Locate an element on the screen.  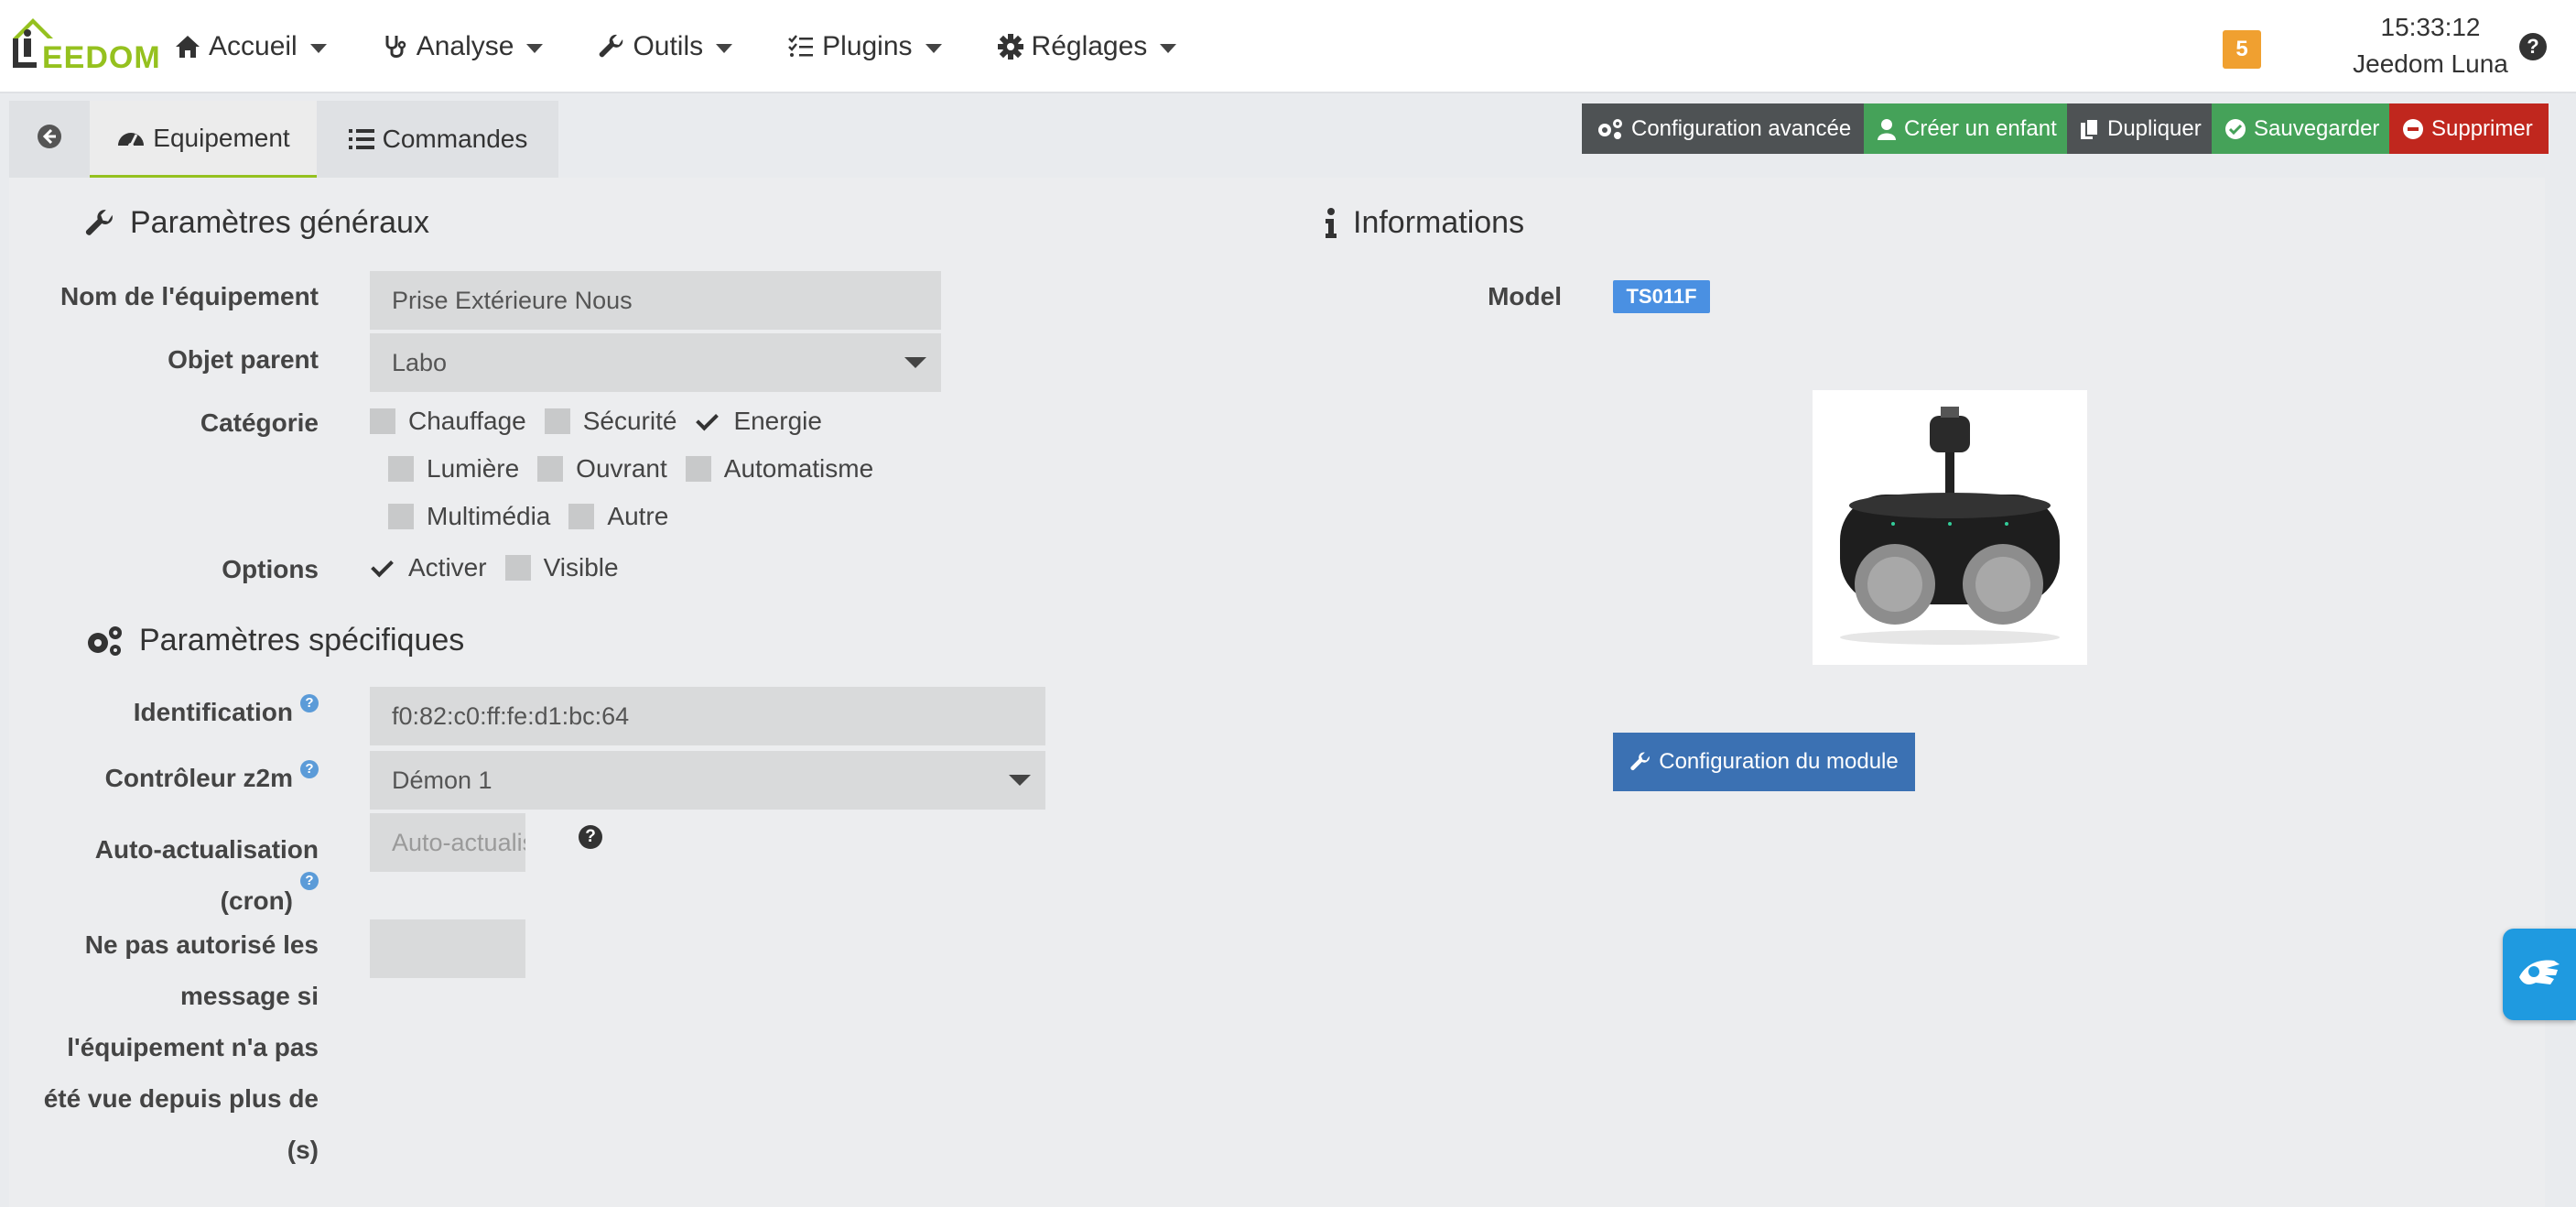
clock-time: 15:33:12 is located at coordinates (2431, 27).